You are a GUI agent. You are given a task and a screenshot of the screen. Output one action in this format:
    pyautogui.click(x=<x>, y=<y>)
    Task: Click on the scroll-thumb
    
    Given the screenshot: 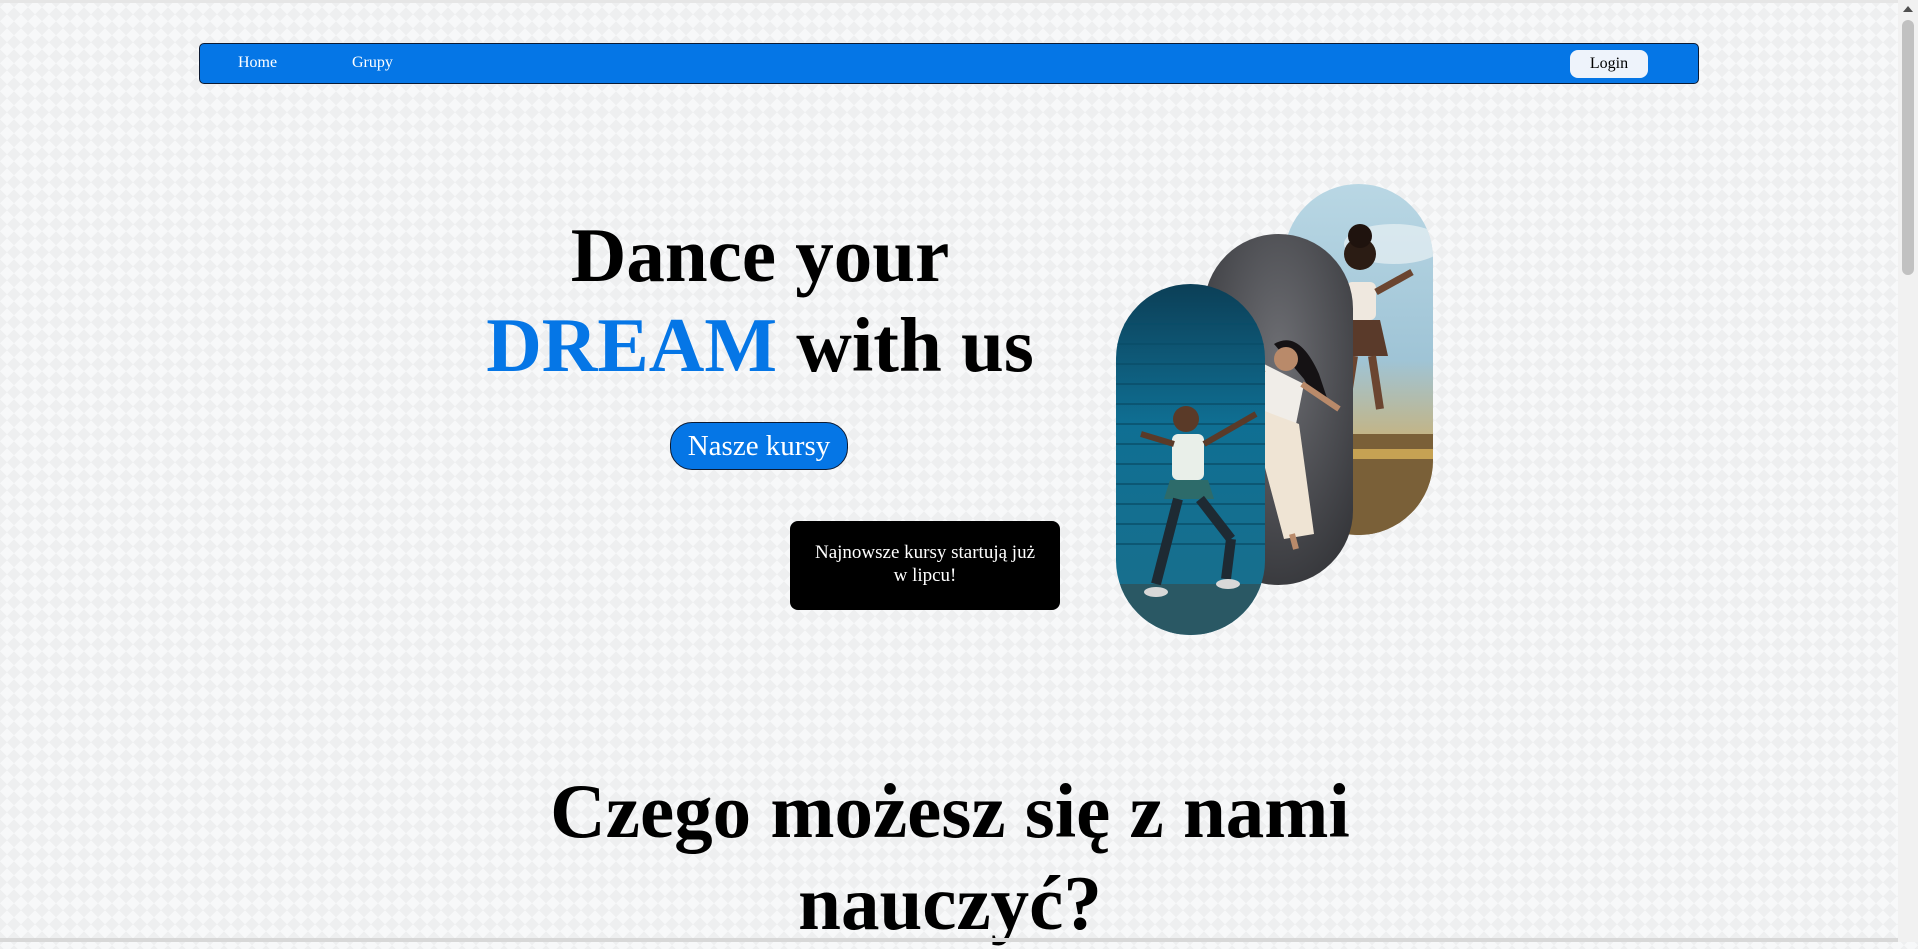 What is the action you would take?
    pyautogui.click(x=1908, y=147)
    